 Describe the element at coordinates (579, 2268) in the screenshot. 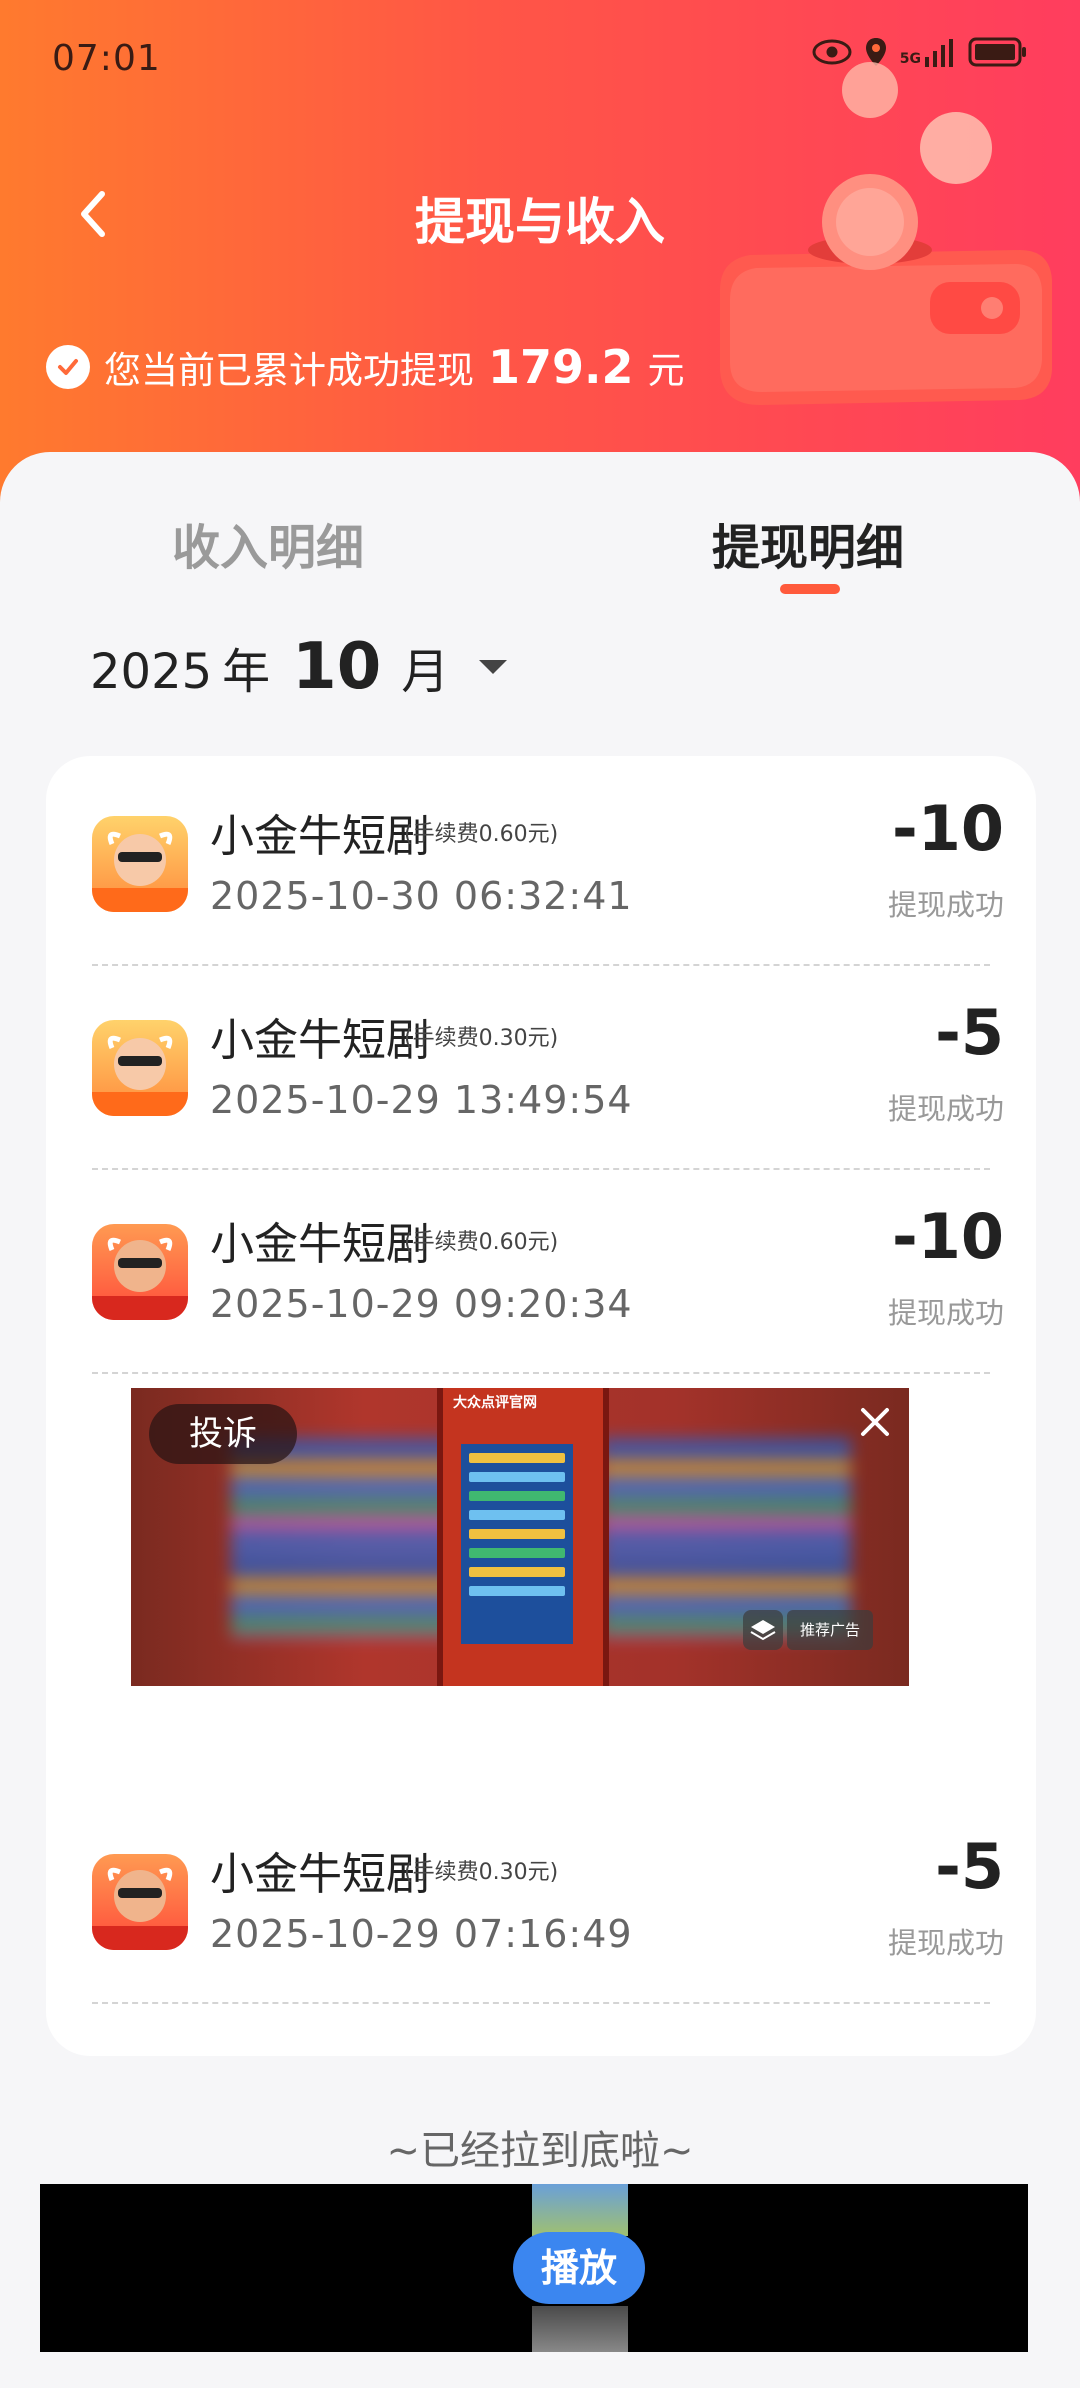

I see `play-button: 播放` at that location.